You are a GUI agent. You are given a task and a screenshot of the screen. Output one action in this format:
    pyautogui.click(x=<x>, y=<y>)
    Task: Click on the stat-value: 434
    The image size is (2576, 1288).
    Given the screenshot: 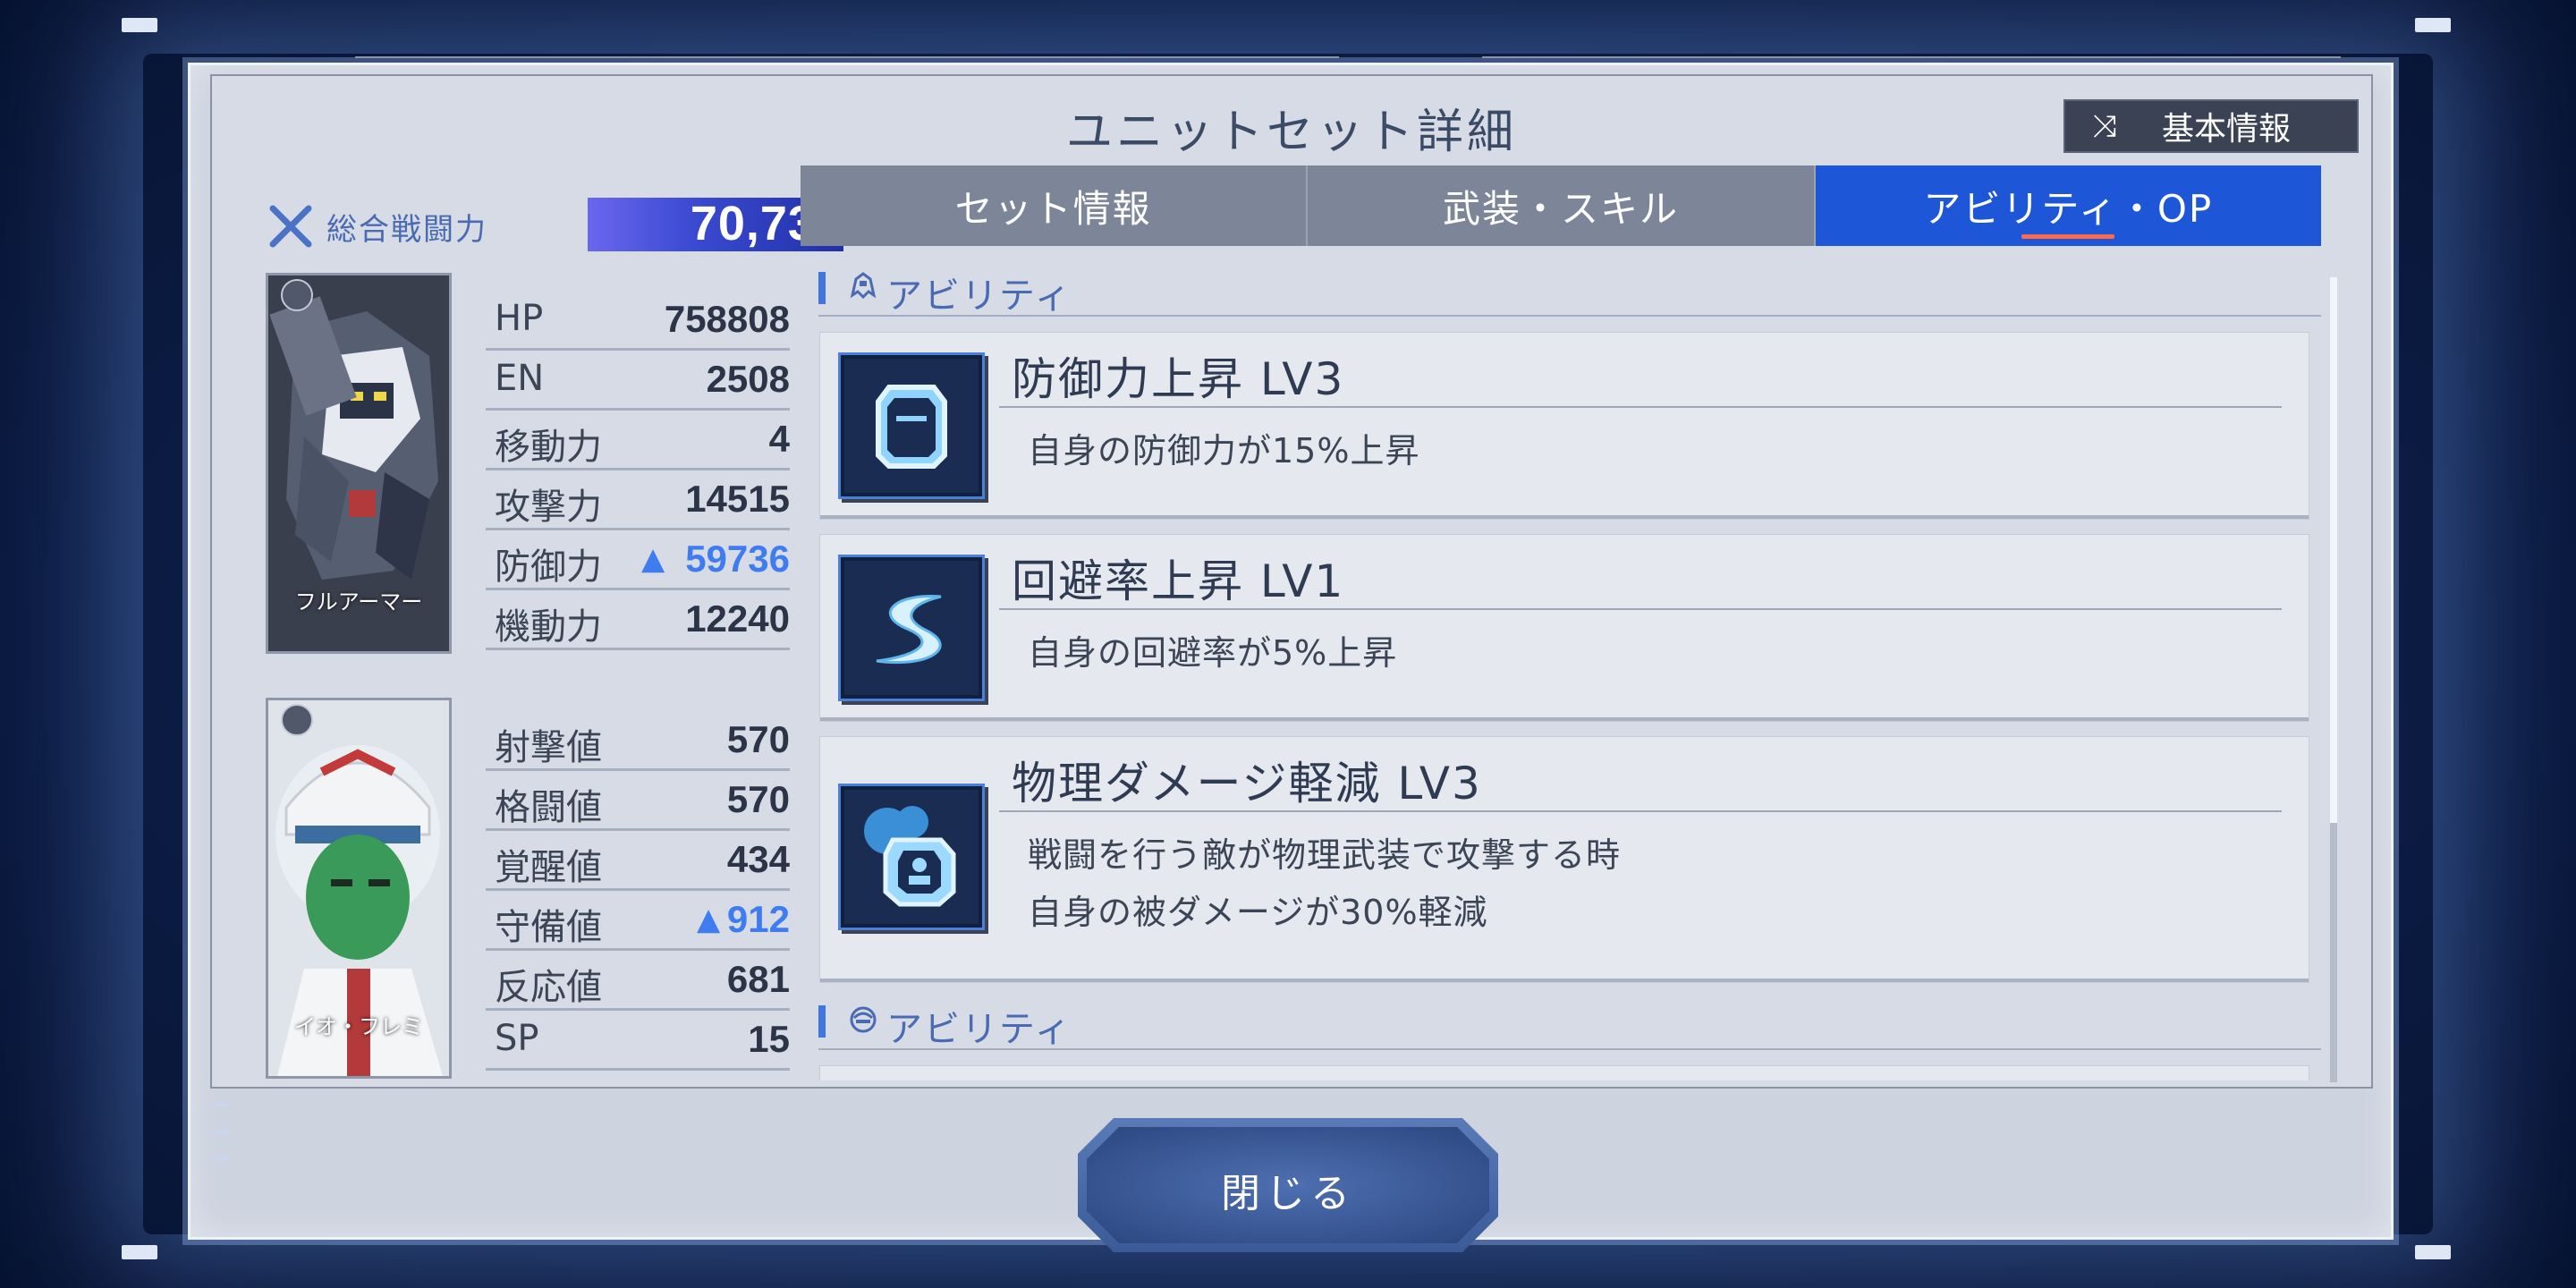 What is the action you would take?
    pyautogui.click(x=758, y=859)
    